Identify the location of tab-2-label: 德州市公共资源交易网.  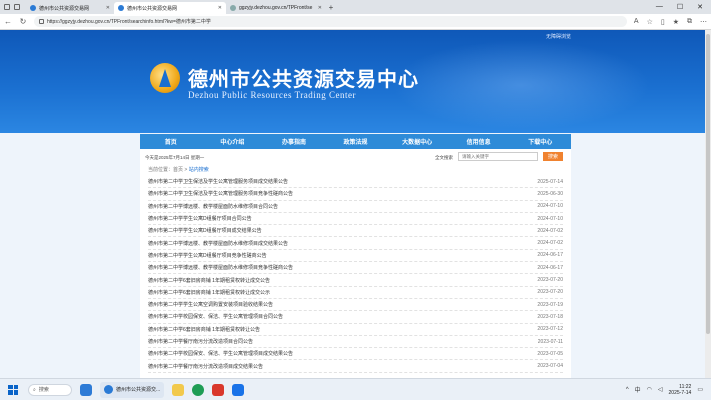
(152, 8).